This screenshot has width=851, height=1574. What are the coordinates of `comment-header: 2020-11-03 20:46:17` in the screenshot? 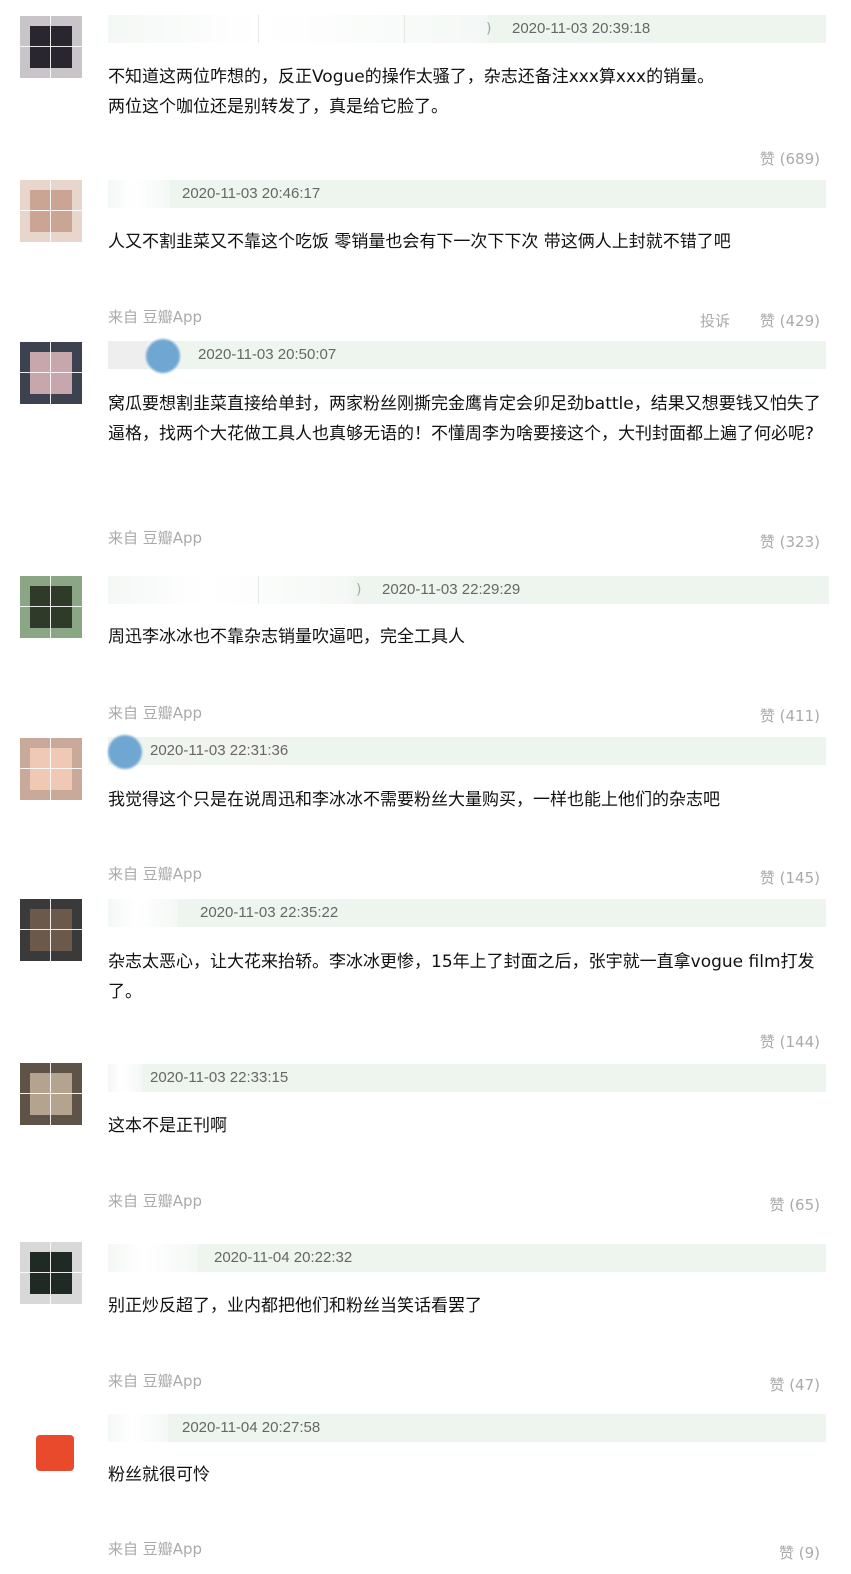 It's located at (467, 194).